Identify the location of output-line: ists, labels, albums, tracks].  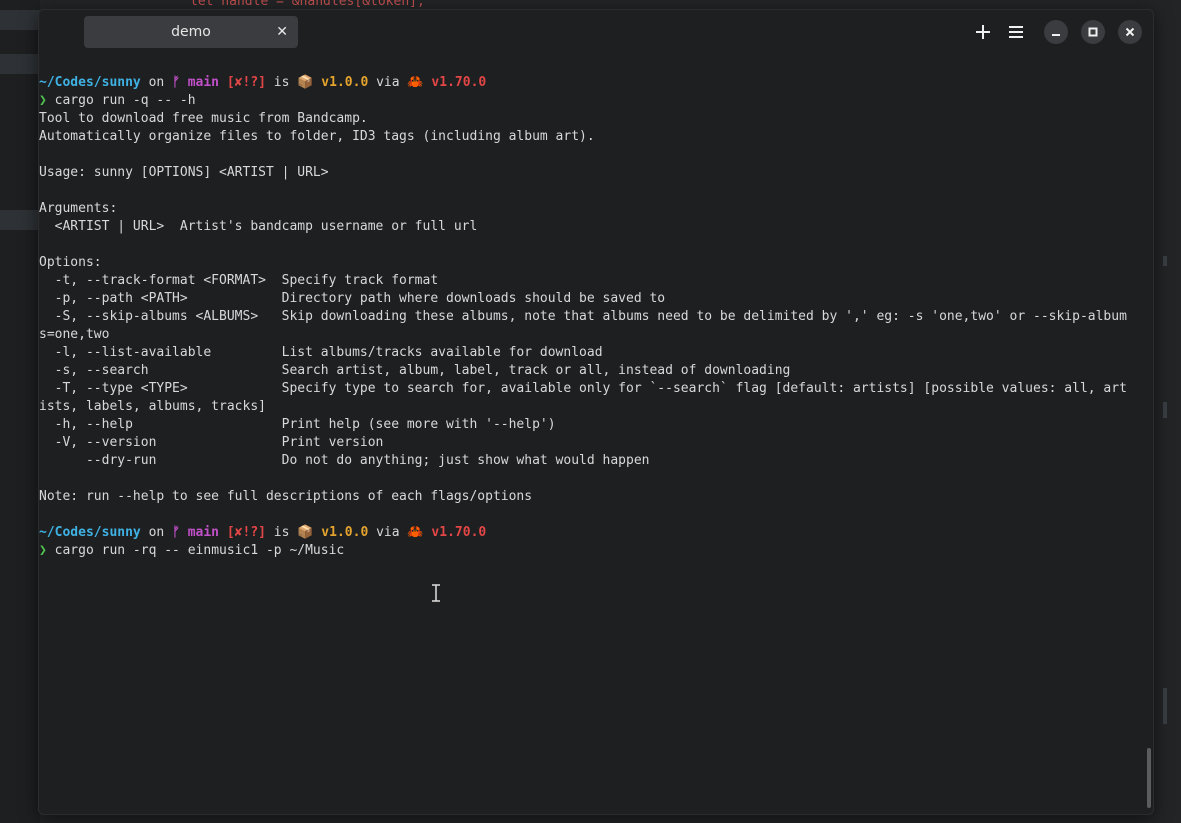
(152, 406).